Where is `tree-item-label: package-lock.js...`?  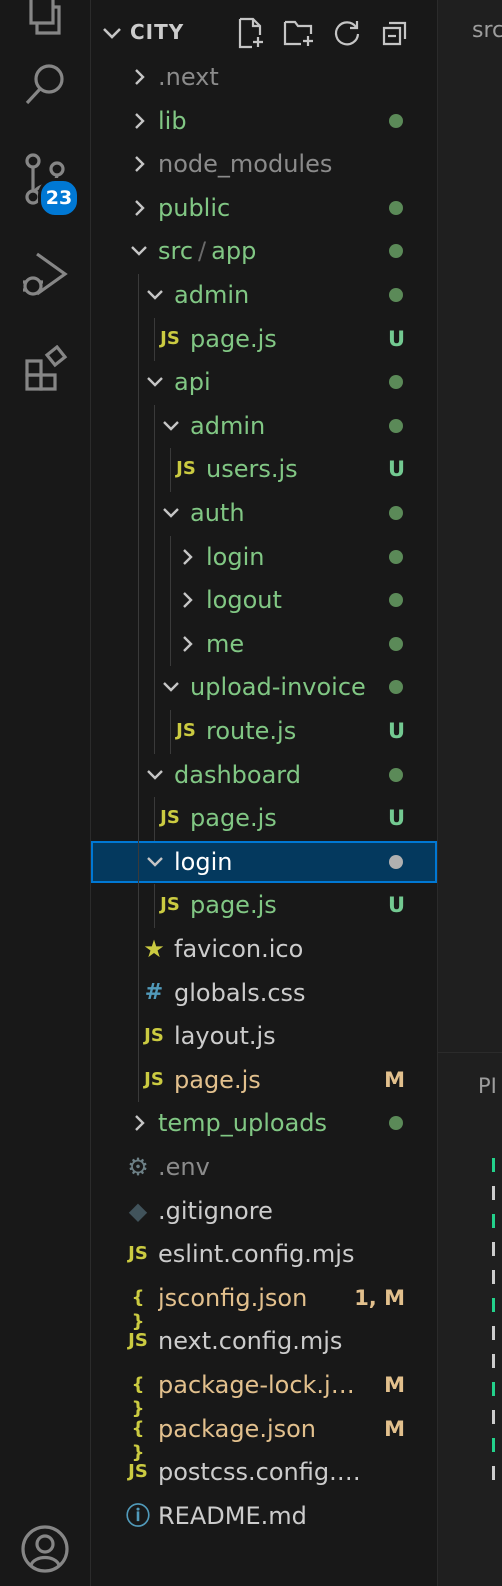
tree-item-label: package-lock.js... is located at coordinates (257, 1385).